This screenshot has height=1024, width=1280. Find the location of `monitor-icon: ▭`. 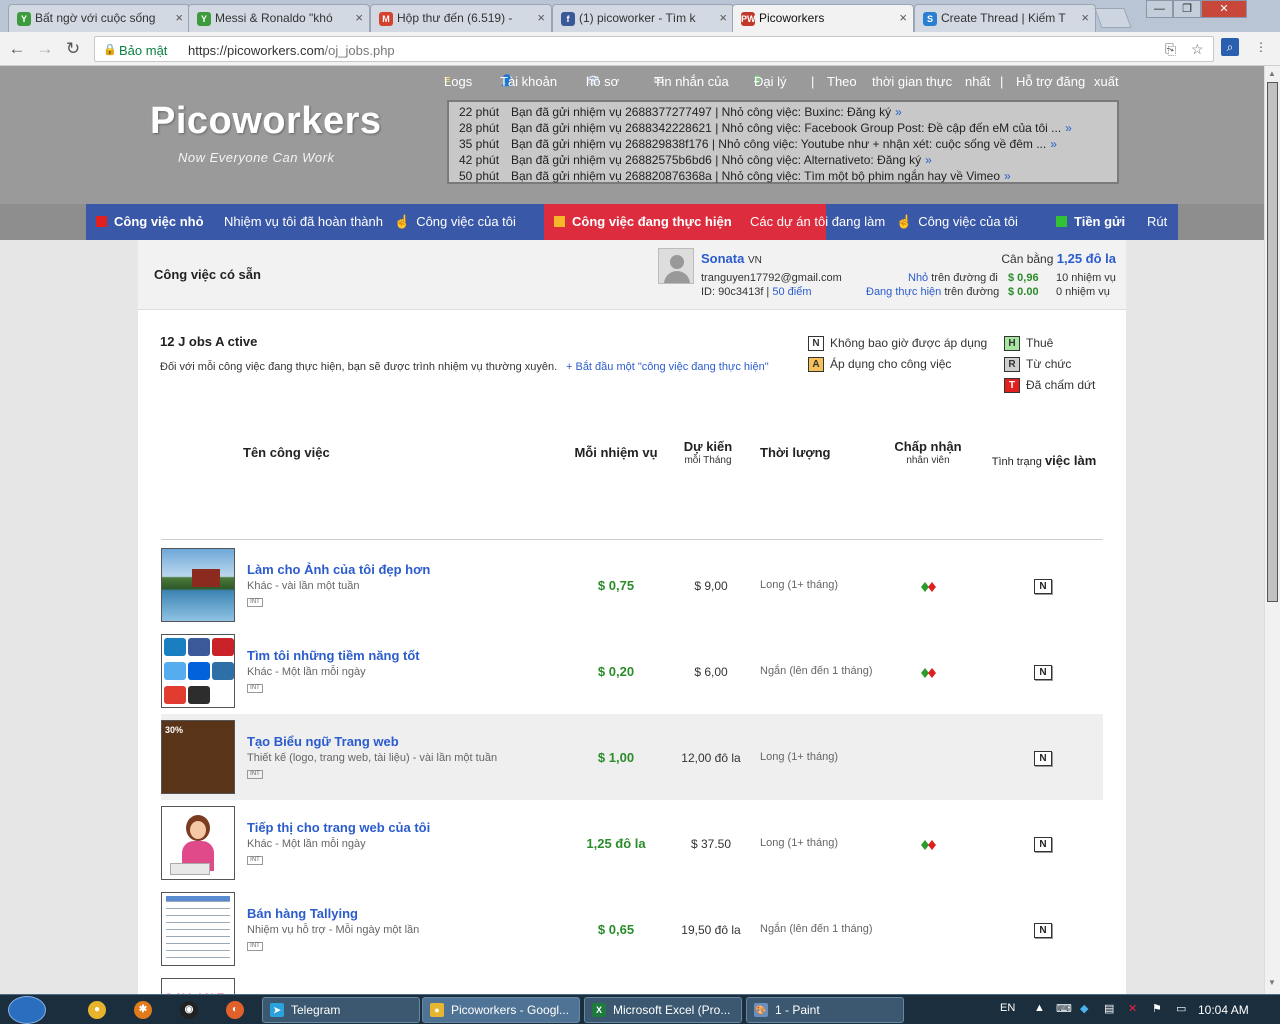

monitor-icon: ▭ is located at coordinates (1181, 1008).